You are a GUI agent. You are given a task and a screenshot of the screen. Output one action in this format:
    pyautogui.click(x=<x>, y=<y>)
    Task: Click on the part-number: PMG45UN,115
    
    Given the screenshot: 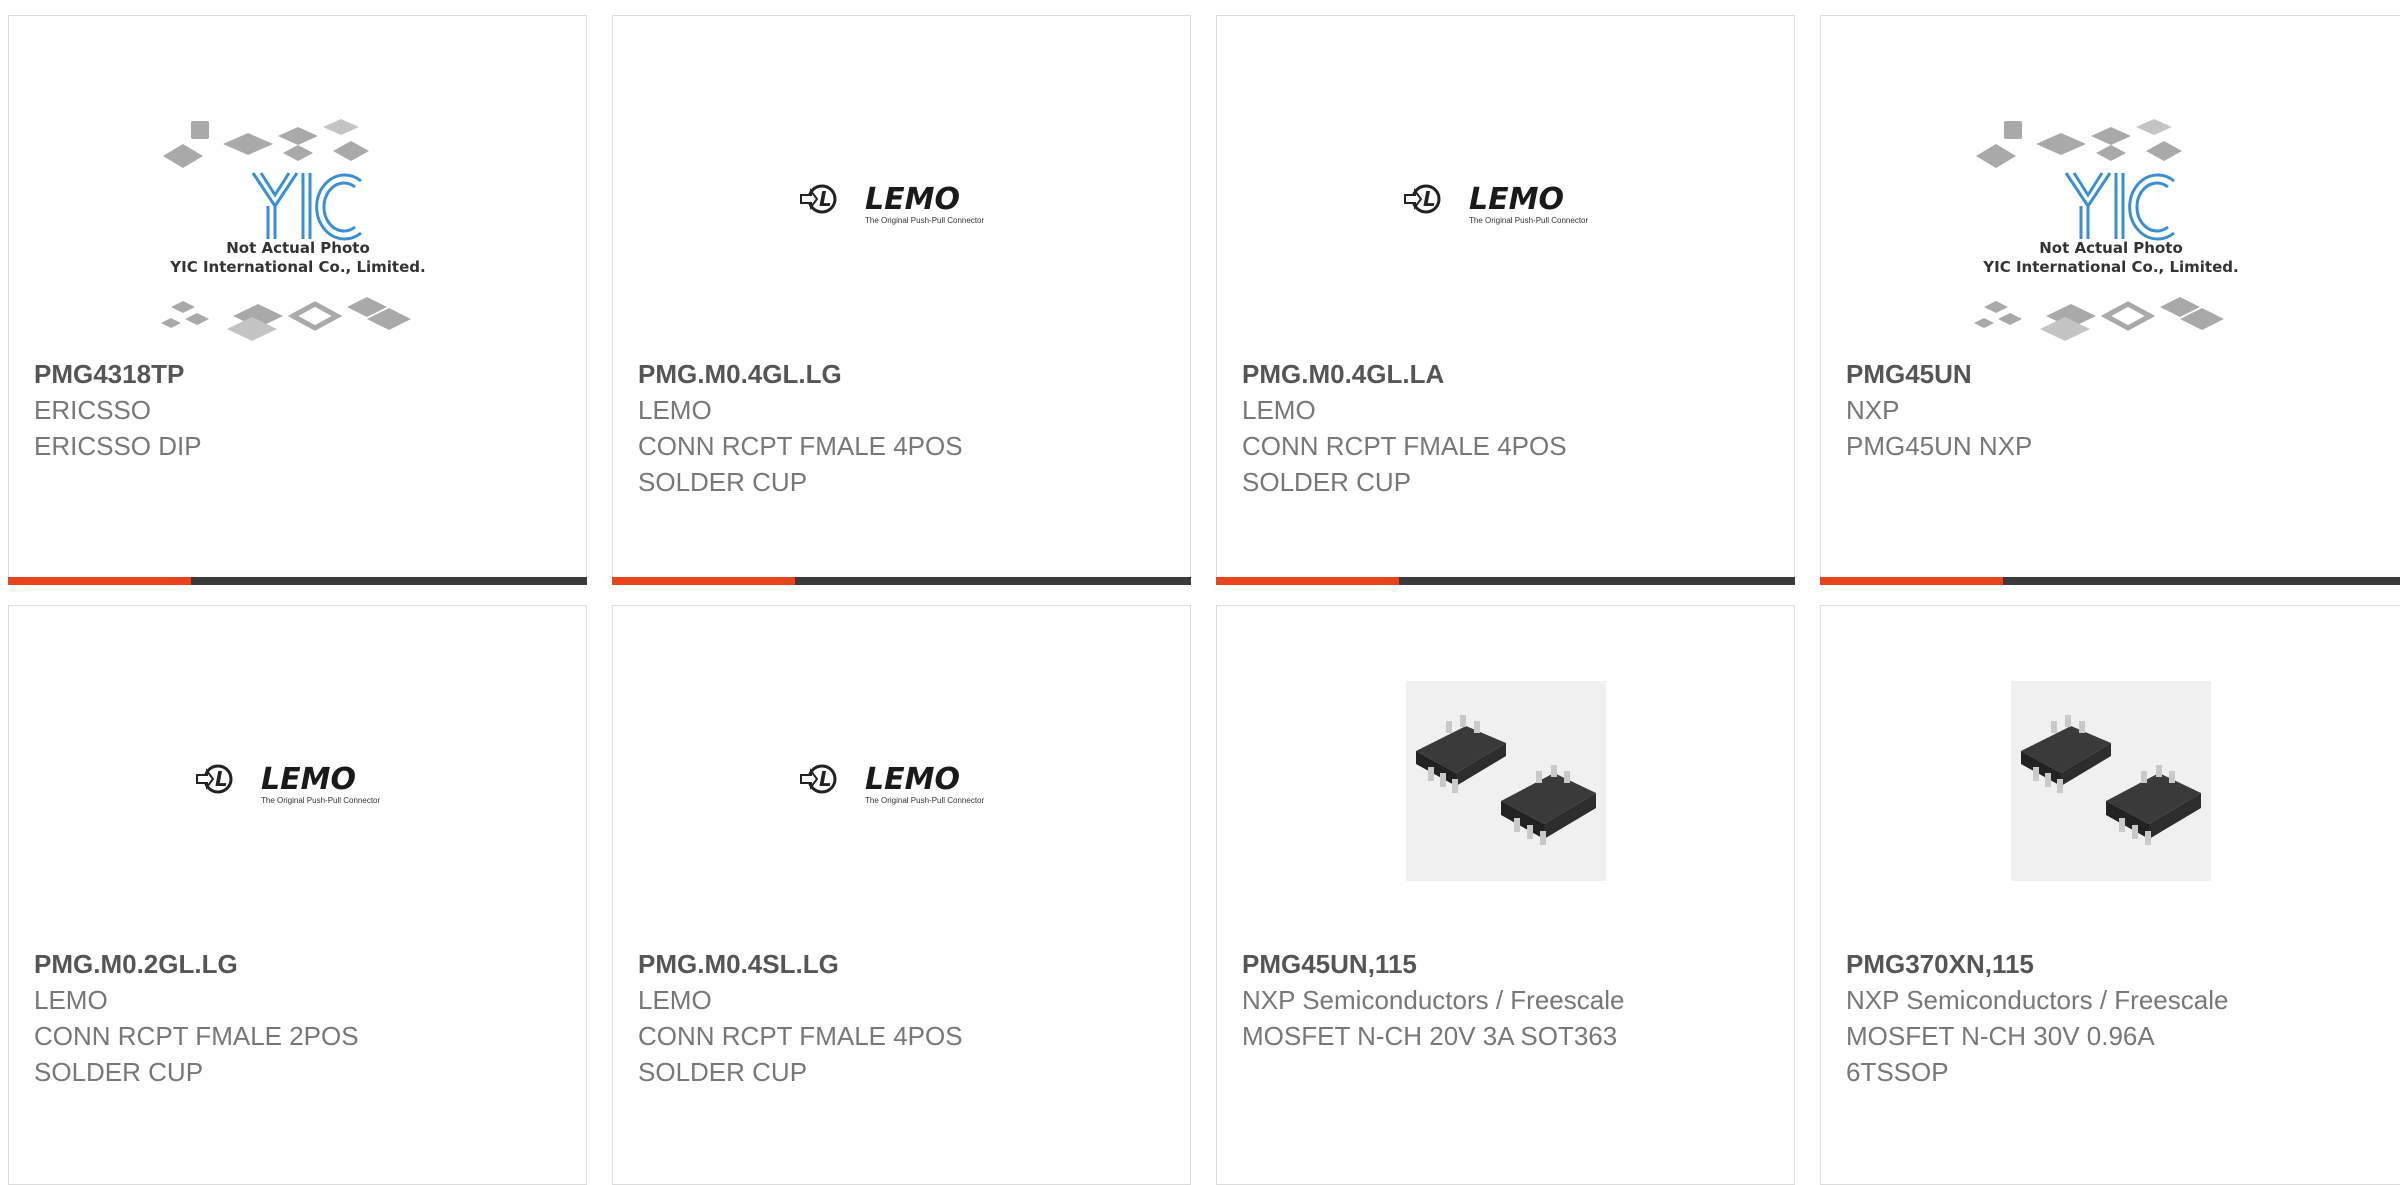 What is the action you would take?
    pyautogui.click(x=1508, y=964)
    